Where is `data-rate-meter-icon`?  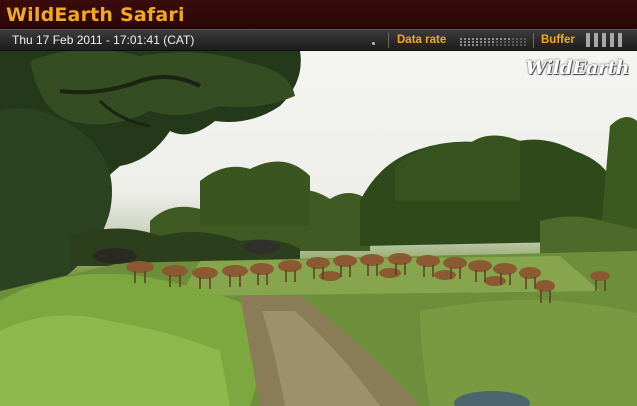
data-rate-meter-icon is located at coordinates (494, 42).